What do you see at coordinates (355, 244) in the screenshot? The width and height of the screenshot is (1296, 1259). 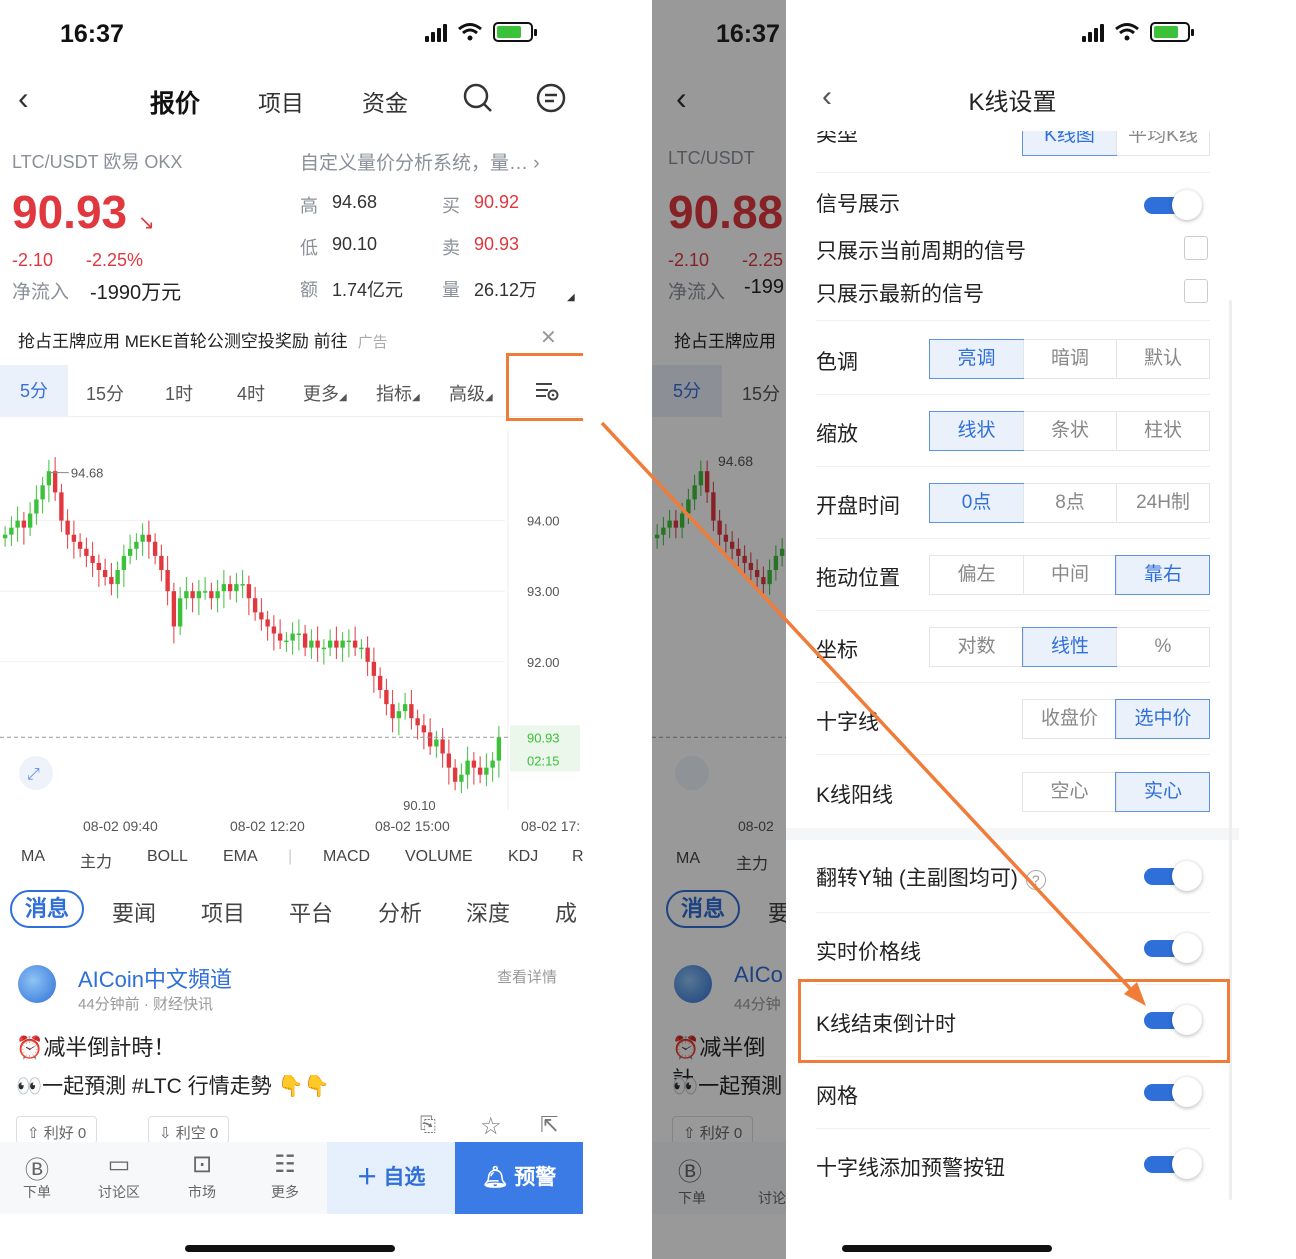 I see `low-value: 90.10` at bounding box center [355, 244].